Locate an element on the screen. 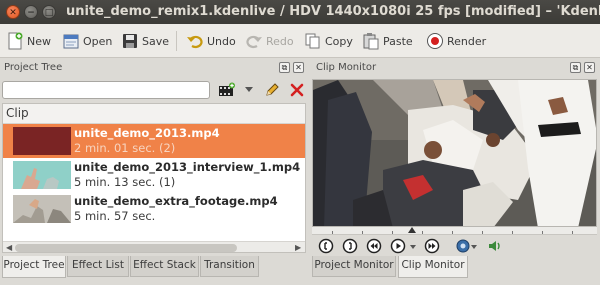 This screenshot has height=285, width=600. tab-effect-list: Effect List is located at coordinates (98, 266).